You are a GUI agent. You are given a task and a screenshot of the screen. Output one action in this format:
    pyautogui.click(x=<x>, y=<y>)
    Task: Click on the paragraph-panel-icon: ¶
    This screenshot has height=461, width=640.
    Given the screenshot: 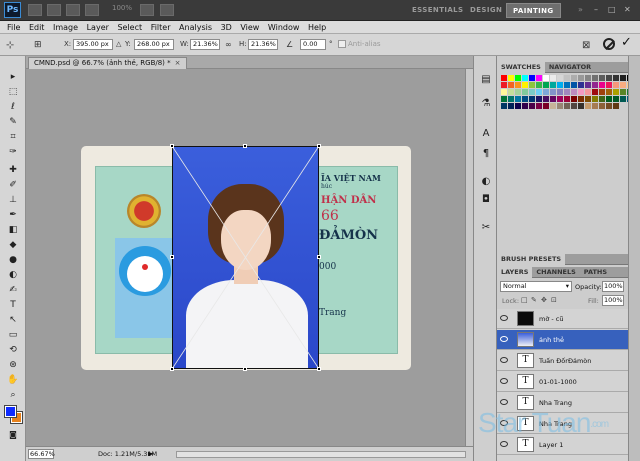 What is the action you would take?
    pyautogui.click(x=486, y=154)
    